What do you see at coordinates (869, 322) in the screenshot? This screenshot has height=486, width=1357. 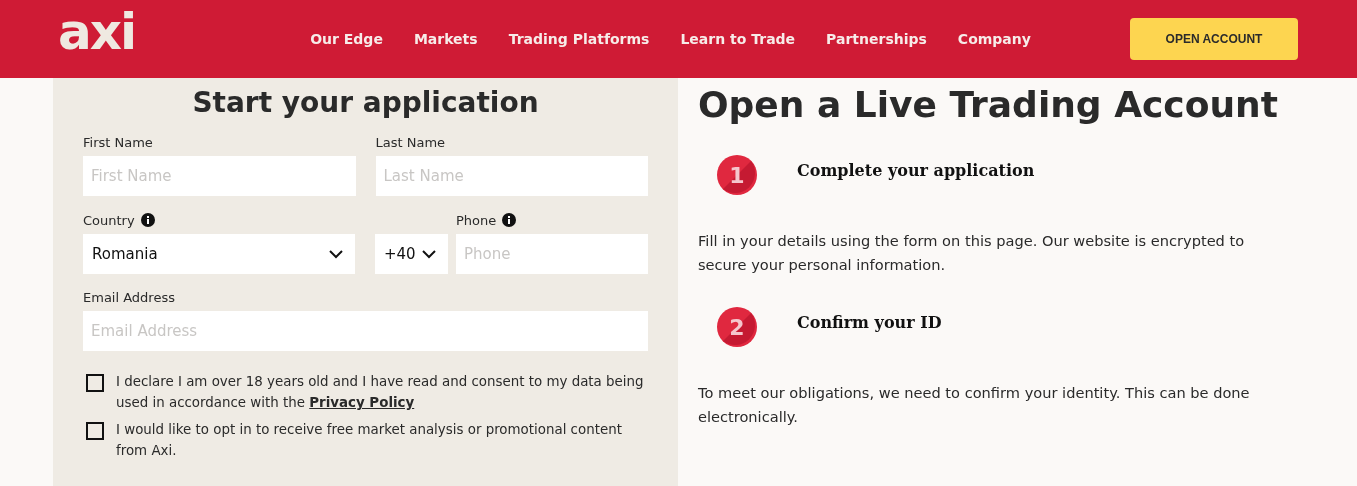 I see `step-title: Confirm your ID` at bounding box center [869, 322].